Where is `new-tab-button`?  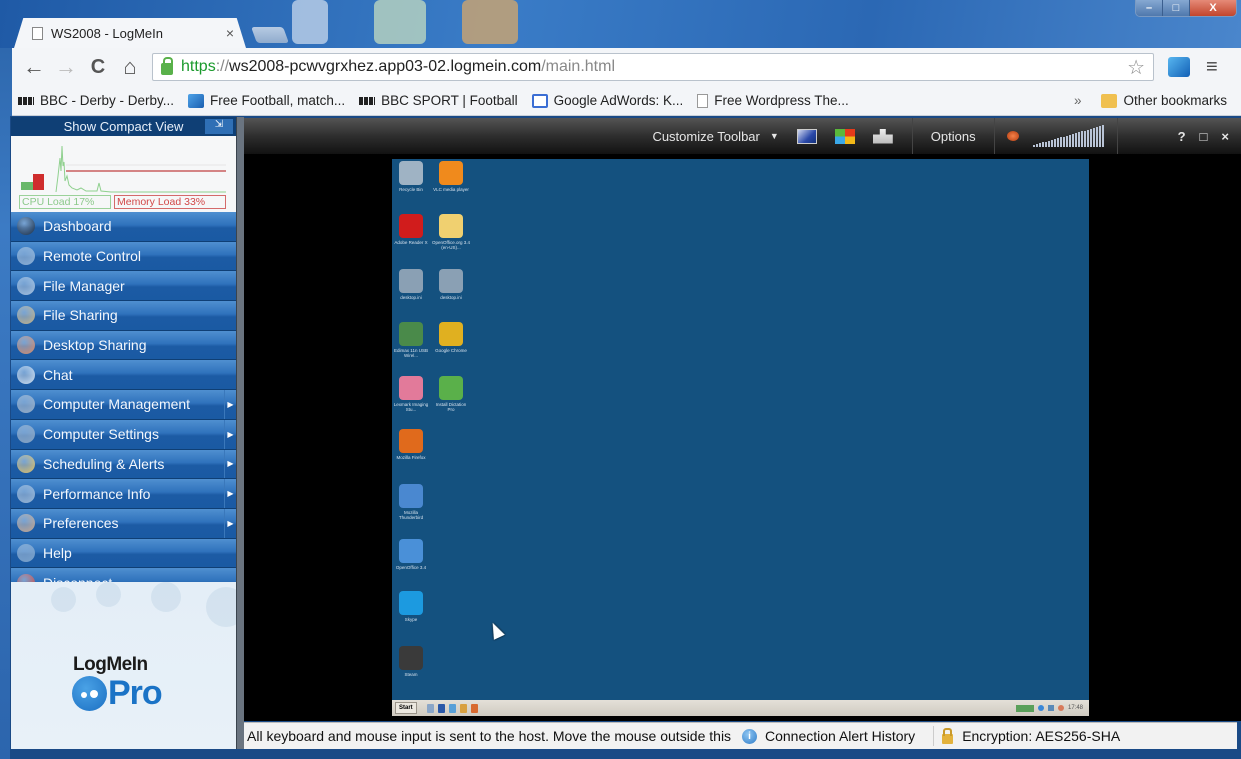
new-tab-button is located at coordinates (270, 35).